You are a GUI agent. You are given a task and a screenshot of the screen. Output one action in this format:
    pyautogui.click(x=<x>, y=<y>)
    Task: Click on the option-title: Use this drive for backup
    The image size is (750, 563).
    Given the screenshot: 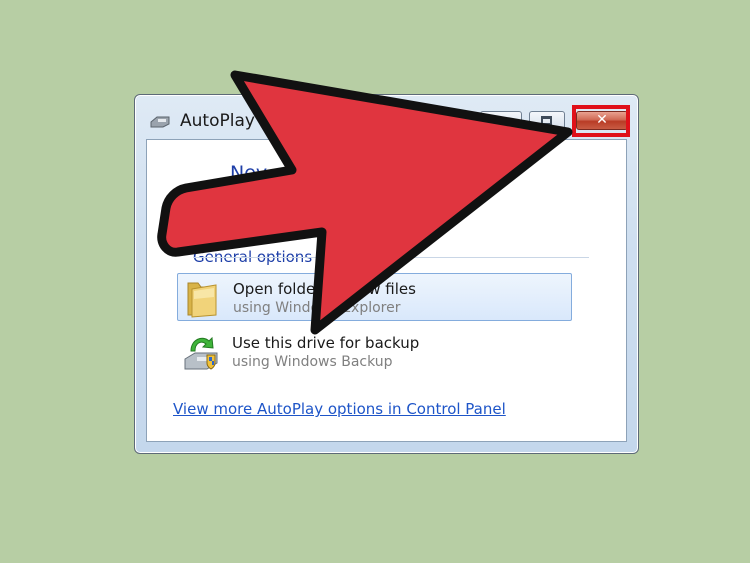 What is the action you would take?
    pyautogui.click(x=326, y=343)
    